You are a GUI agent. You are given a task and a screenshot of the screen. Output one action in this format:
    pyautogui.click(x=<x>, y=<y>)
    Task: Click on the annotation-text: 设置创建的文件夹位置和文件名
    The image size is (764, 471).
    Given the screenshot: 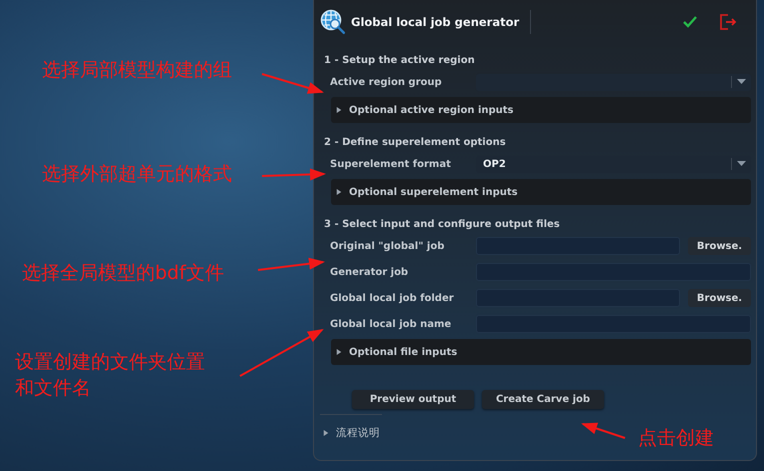 What is the action you would take?
    pyautogui.click(x=110, y=375)
    